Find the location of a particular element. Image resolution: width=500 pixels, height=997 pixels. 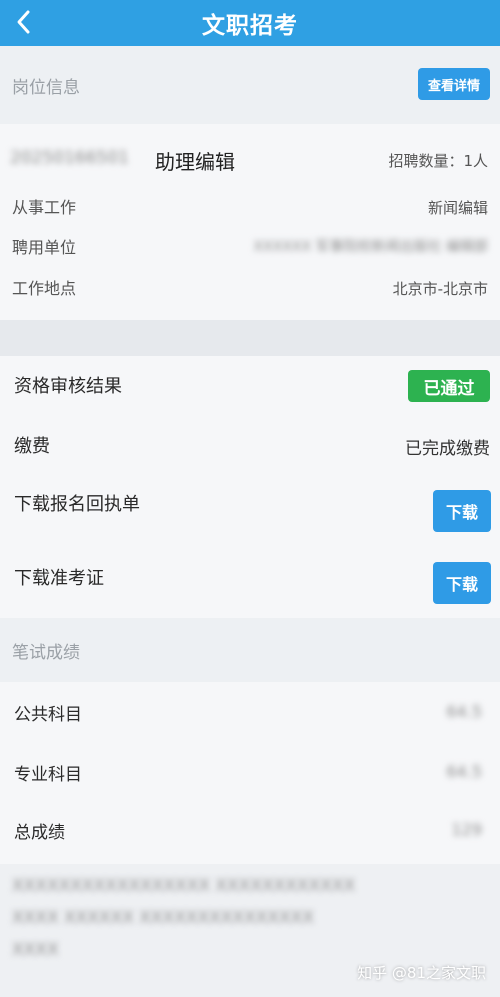

admission-ticket-label: 下载准考证 is located at coordinates (59, 578).